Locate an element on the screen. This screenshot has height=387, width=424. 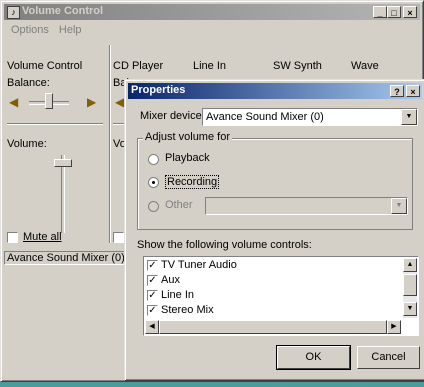
help-button: ? is located at coordinates (397, 91).